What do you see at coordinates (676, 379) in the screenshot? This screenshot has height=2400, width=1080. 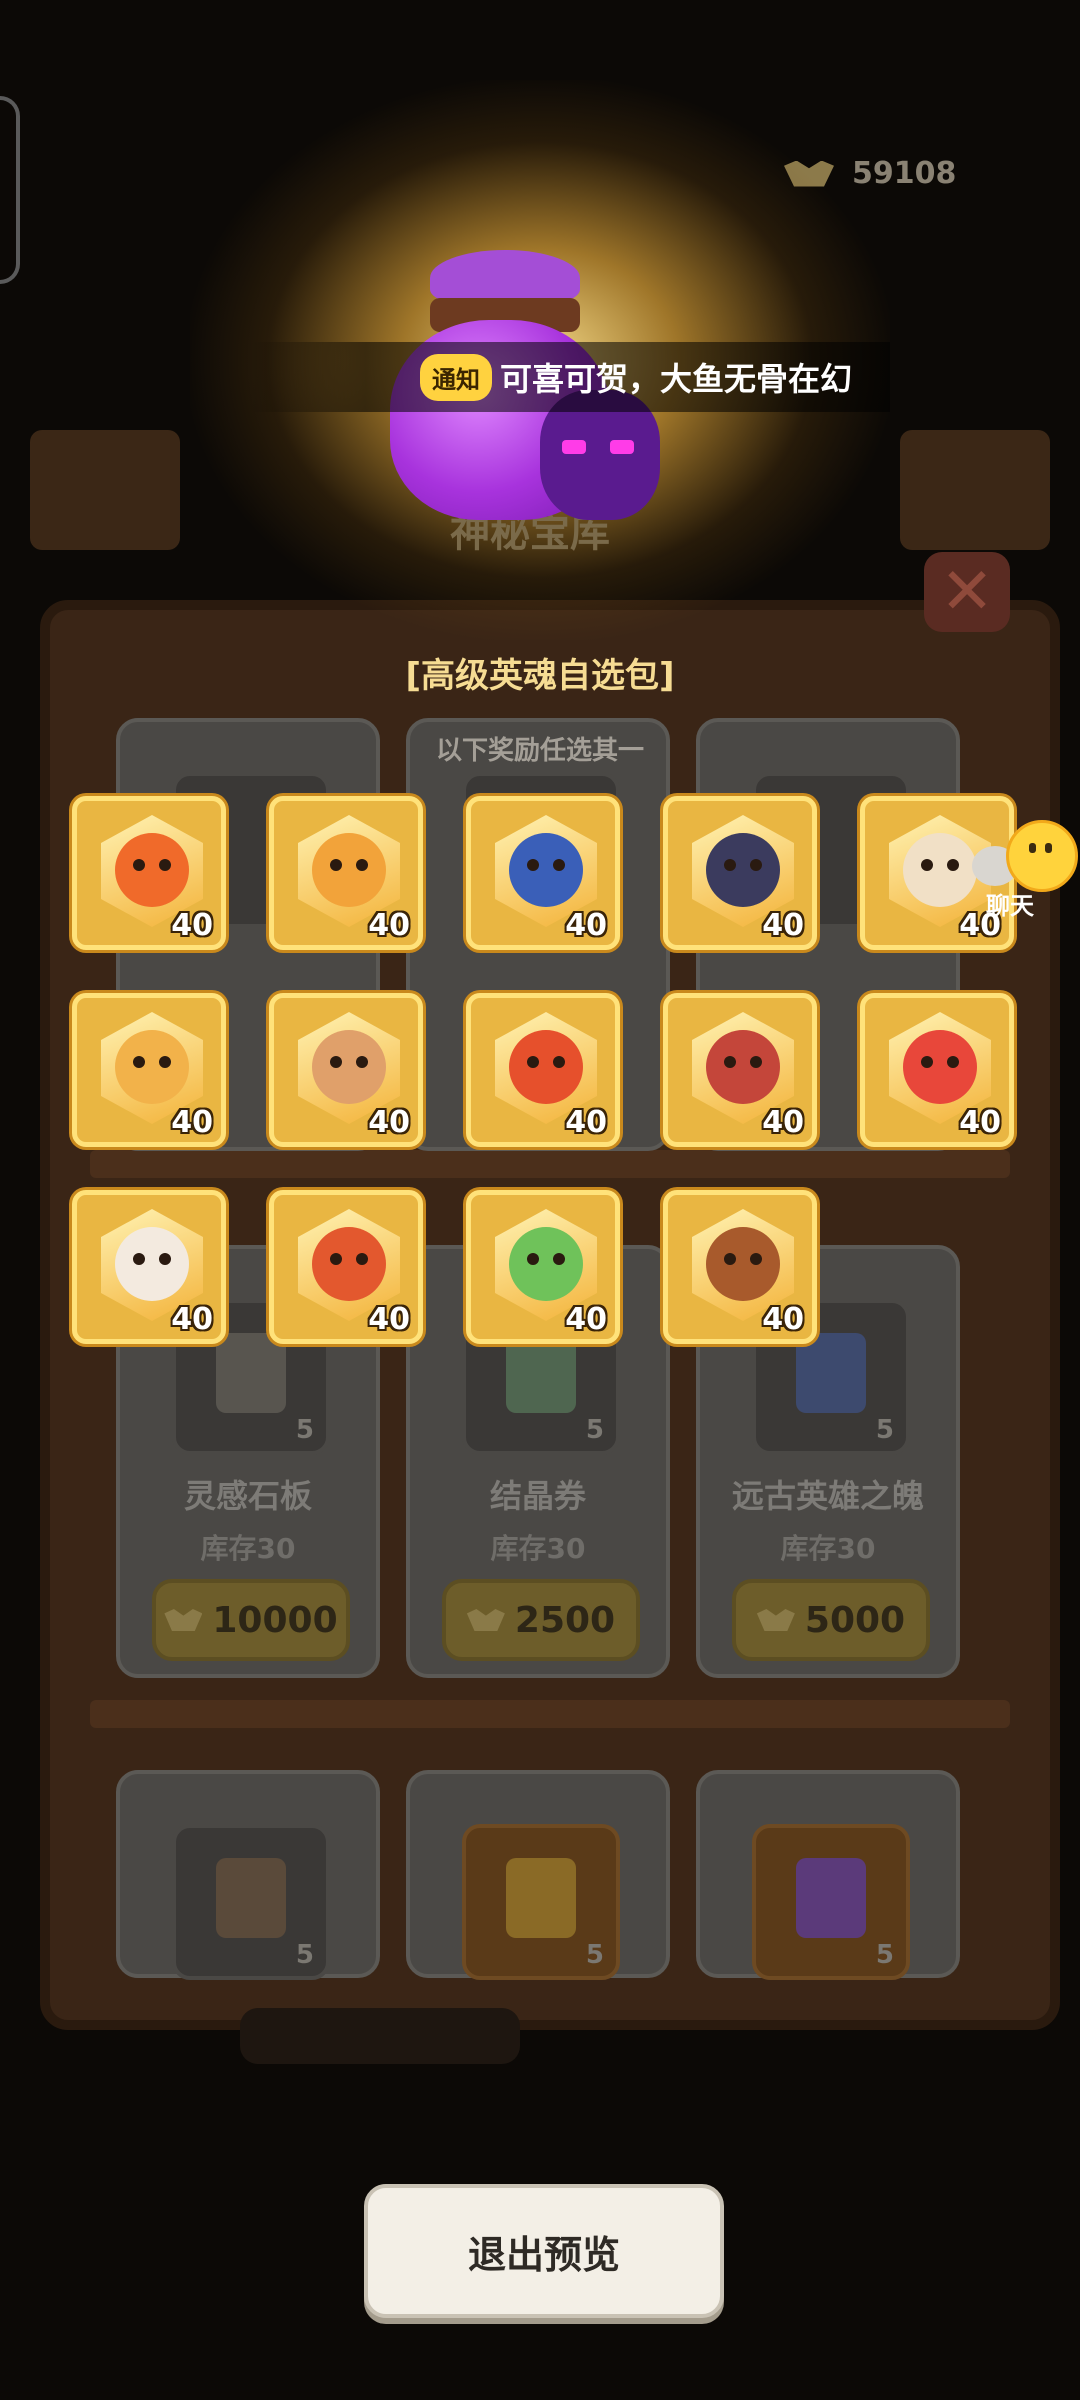 I see `notice-message: 可喜可贺，大鱼无骨在幻` at bounding box center [676, 379].